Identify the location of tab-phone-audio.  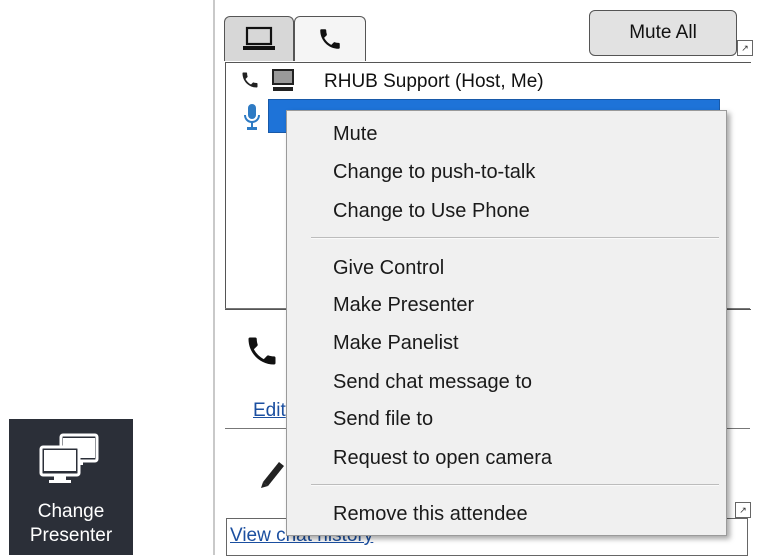
(330, 38).